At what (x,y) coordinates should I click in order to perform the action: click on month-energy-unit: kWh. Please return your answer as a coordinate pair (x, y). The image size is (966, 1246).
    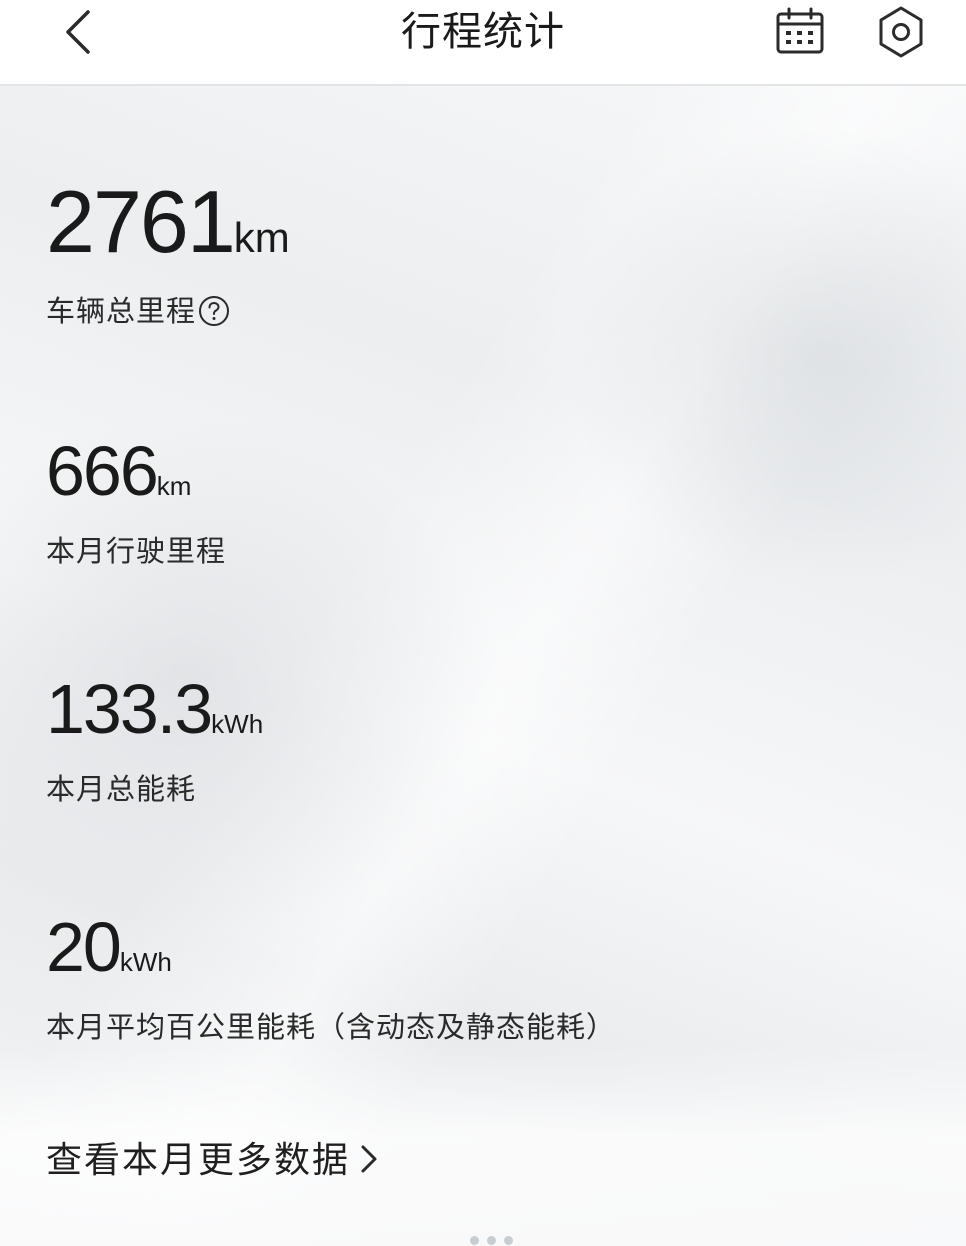
    Looking at the image, I should click on (237, 724).